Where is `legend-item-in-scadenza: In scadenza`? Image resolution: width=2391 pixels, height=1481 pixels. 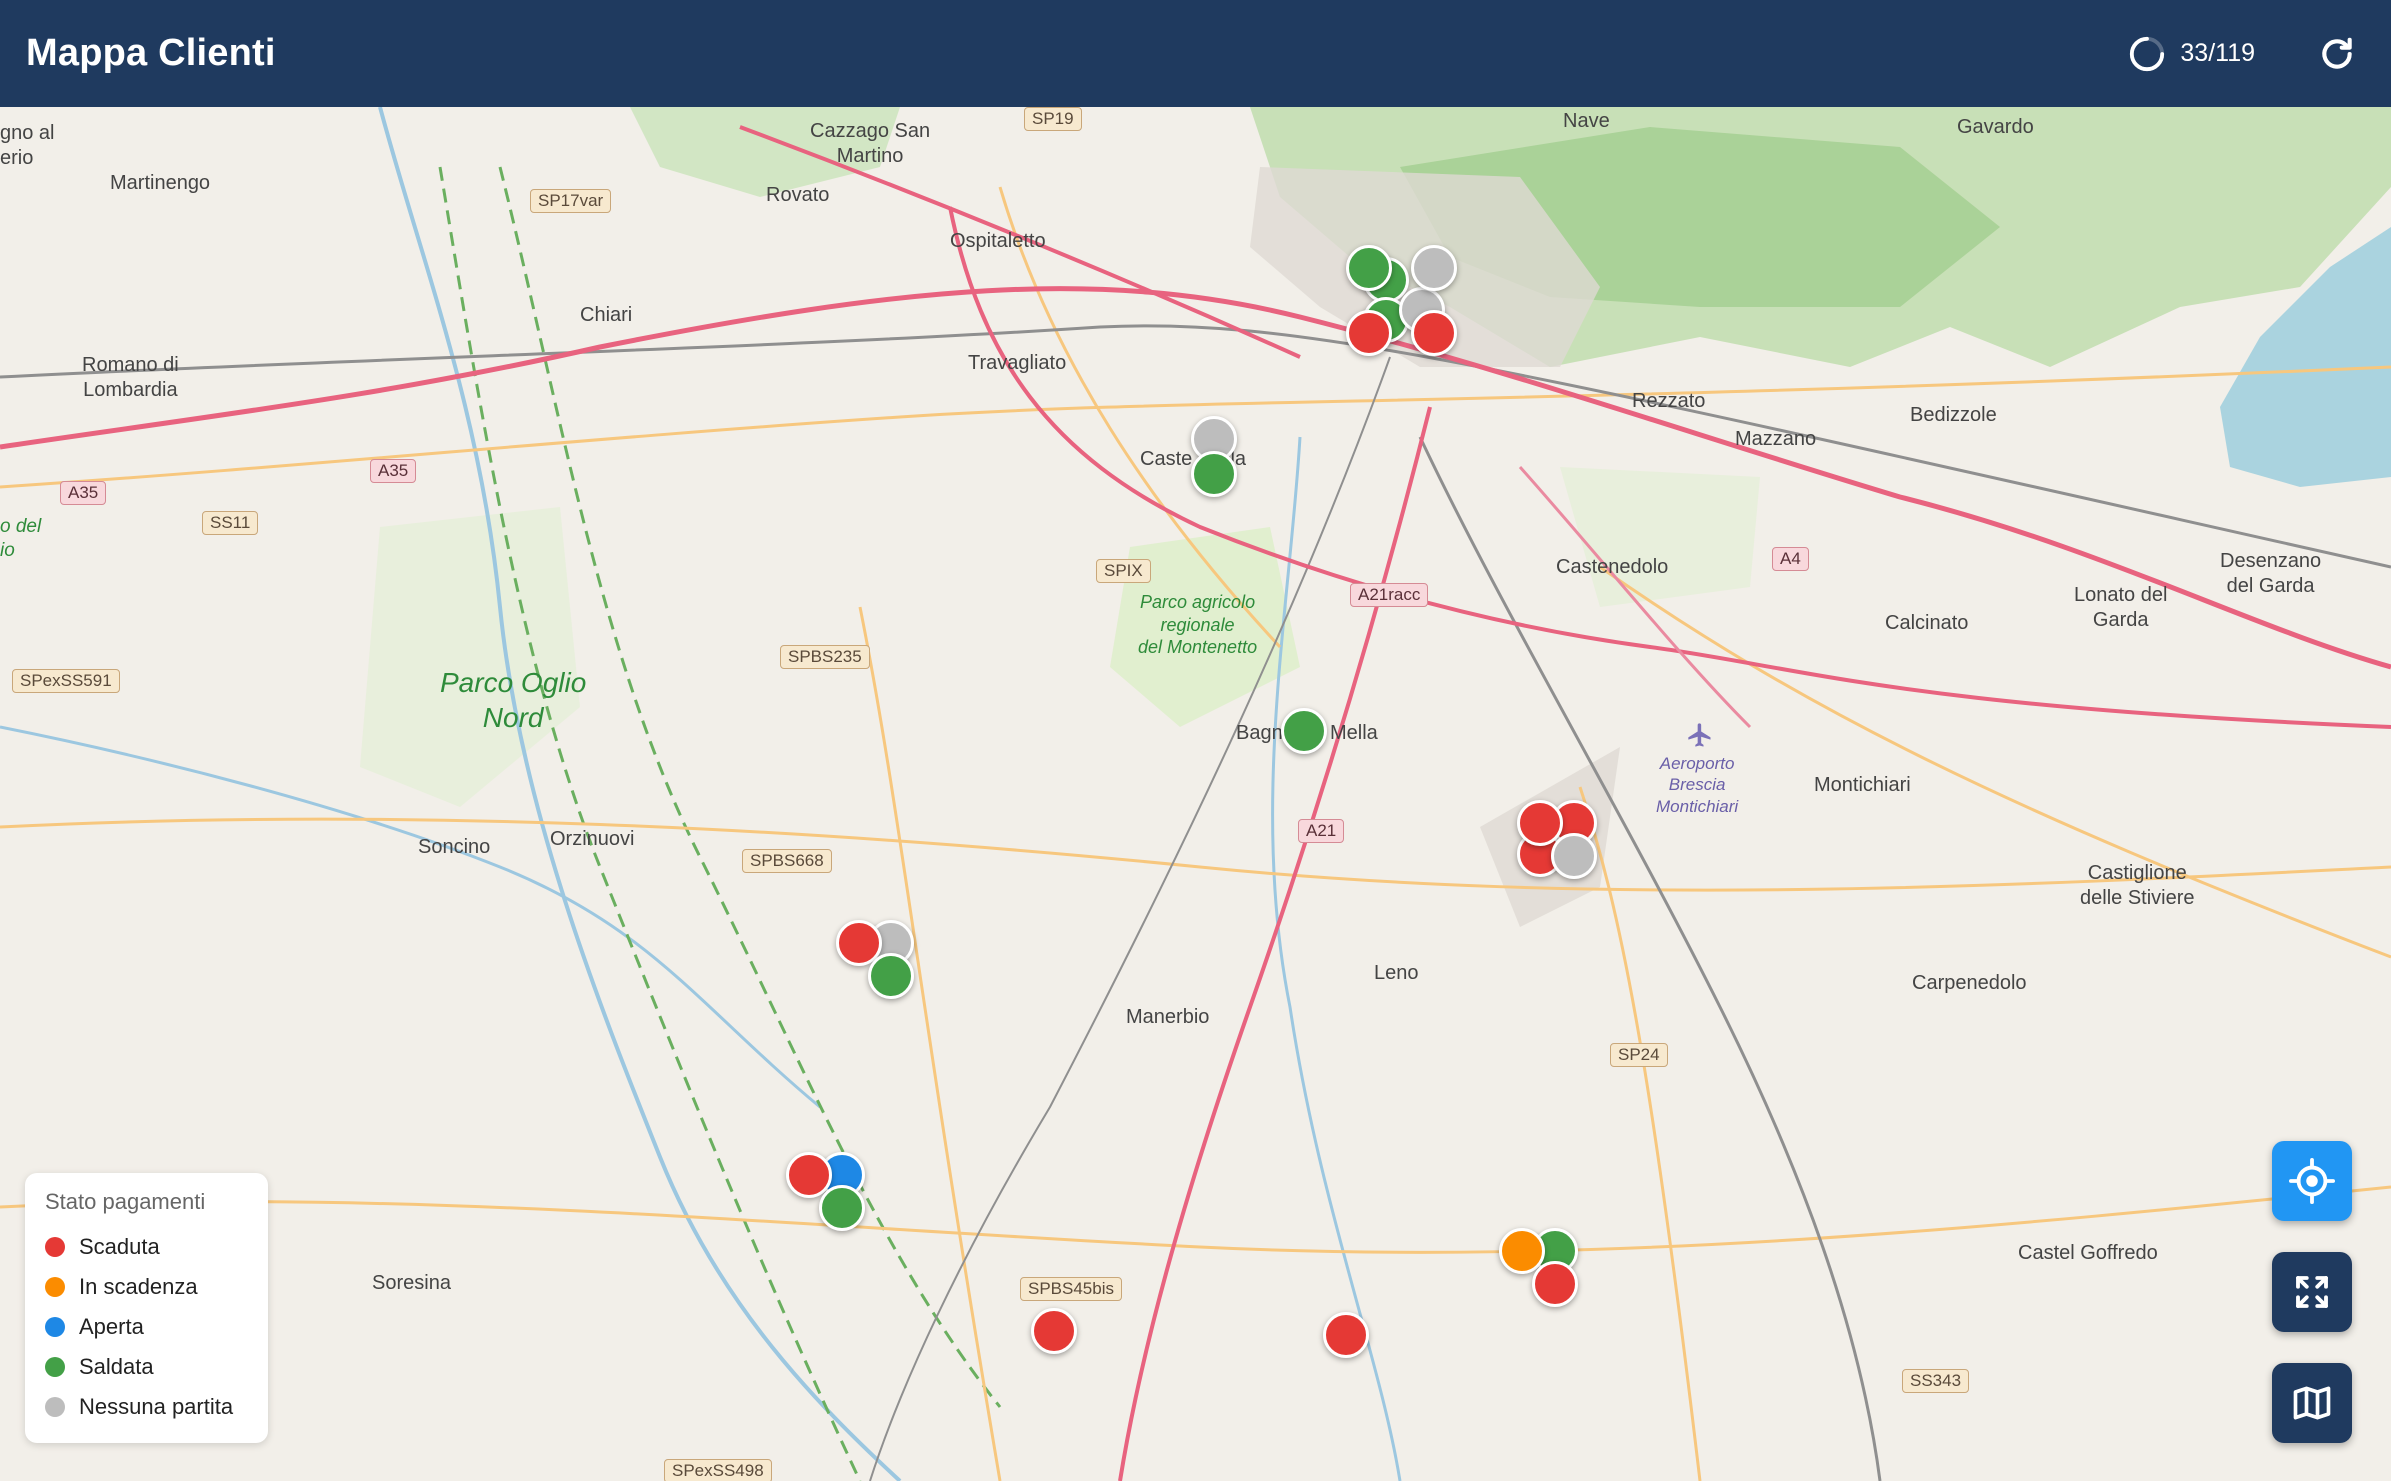
legend-item-in-scadenza: In scadenza is located at coordinates (146, 1287).